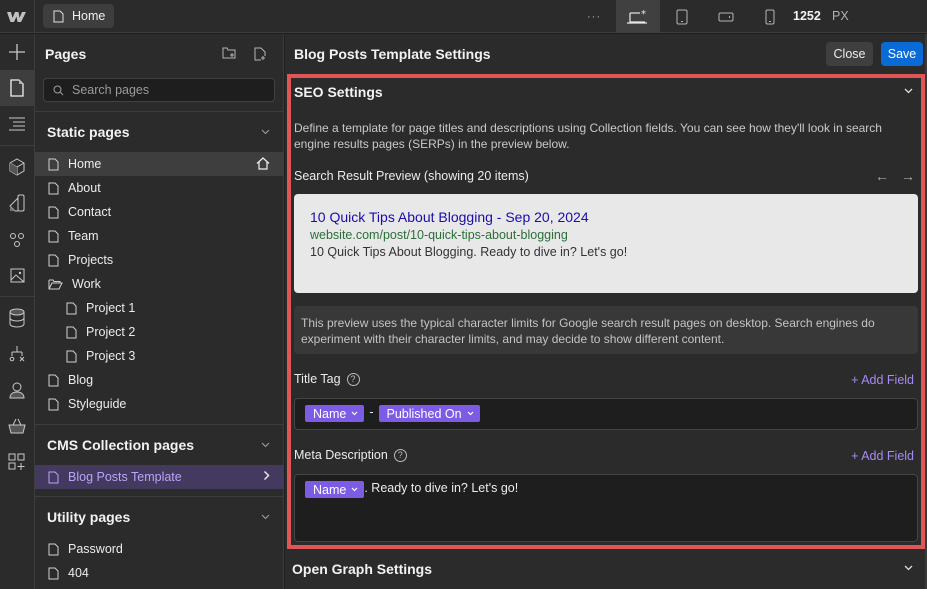 This screenshot has width=927, height=589. Describe the element at coordinates (463, 16) in the screenshot. I see `top-bar: Home ··· * 1252 PX` at that location.